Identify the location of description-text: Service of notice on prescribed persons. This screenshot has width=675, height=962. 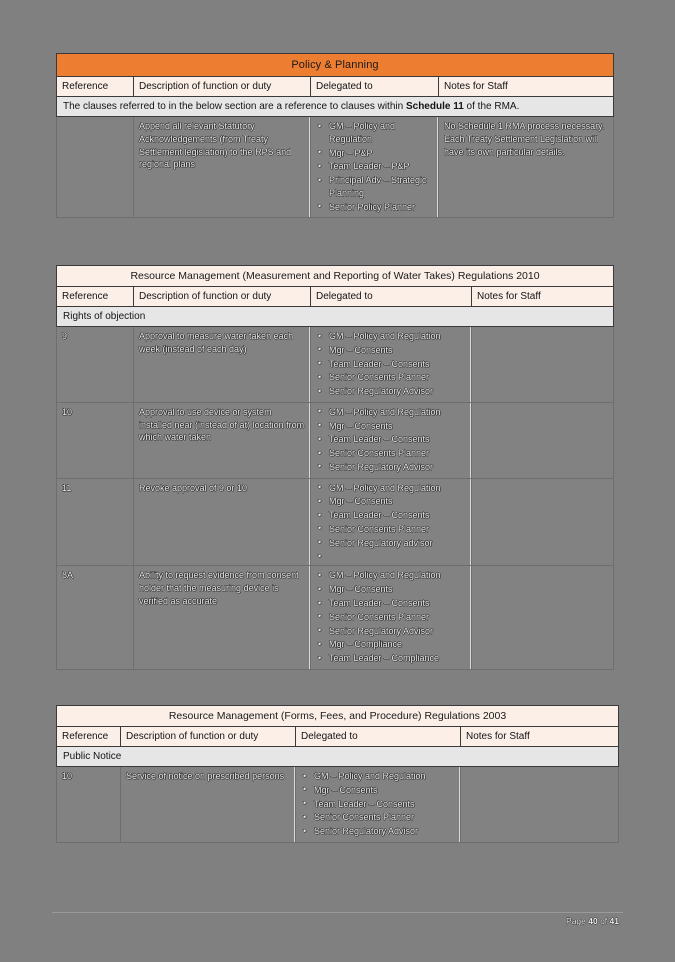
(205, 776).